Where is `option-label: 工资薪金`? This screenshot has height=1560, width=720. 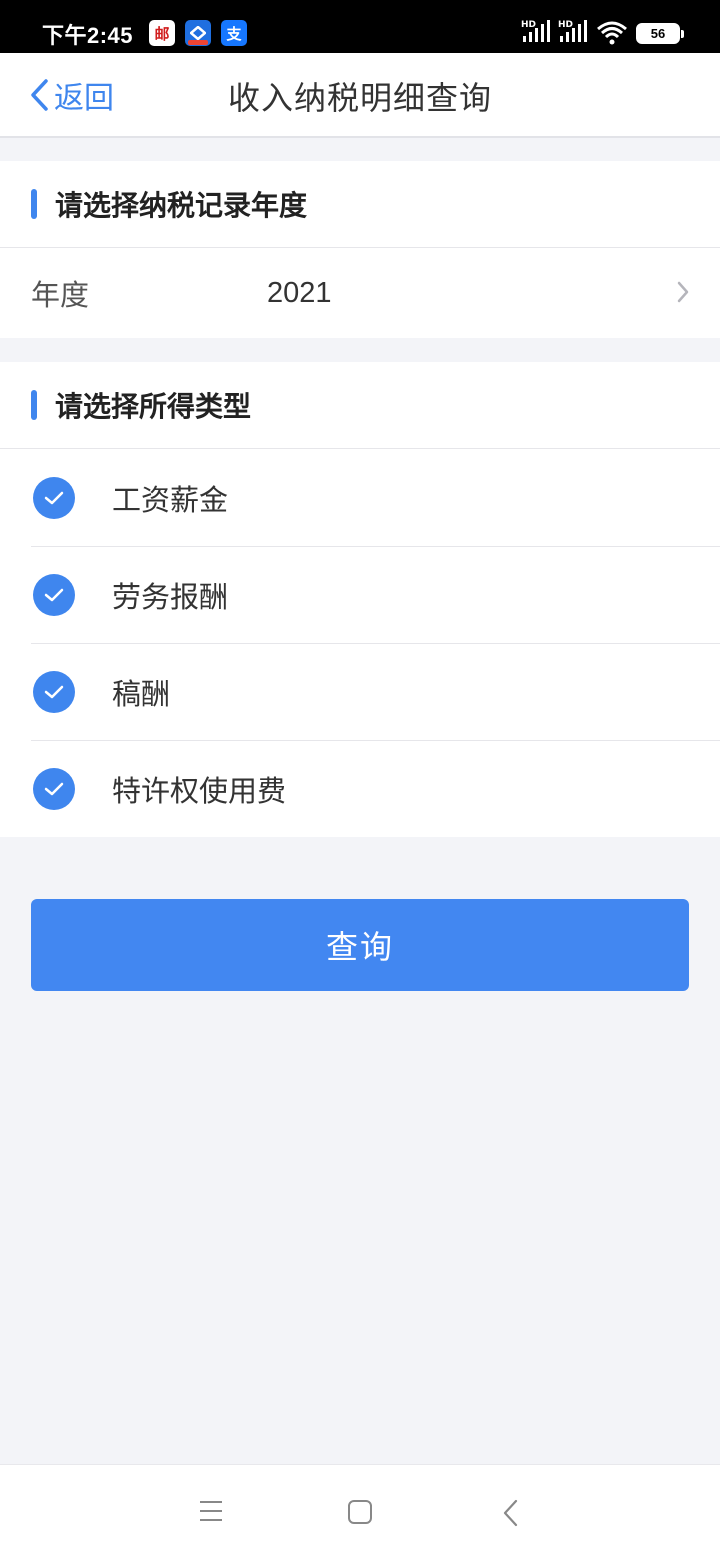
option-label: 工资薪金 is located at coordinates (170, 499).